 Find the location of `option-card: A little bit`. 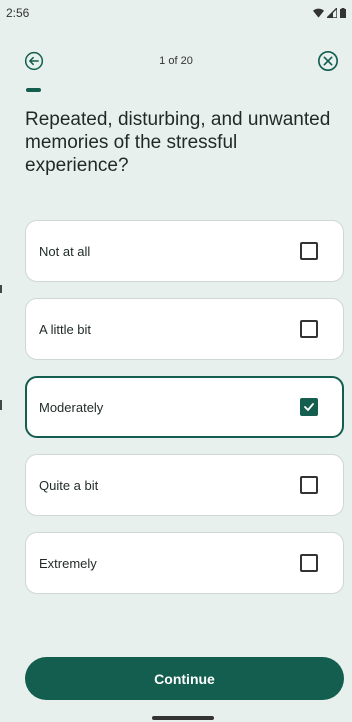

option-card: A little bit is located at coordinates (184, 329).